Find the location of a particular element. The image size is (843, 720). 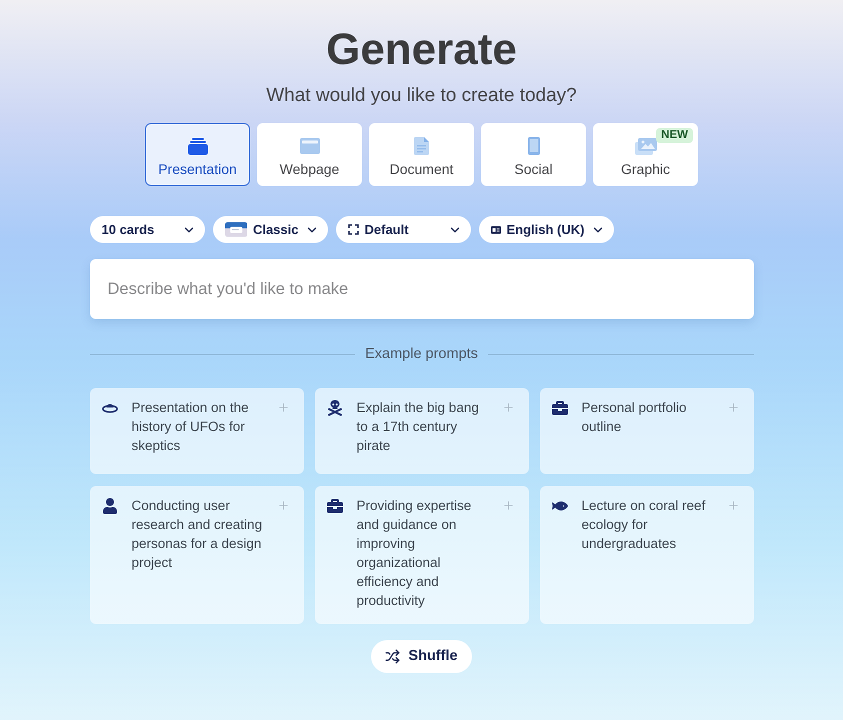

content-type-tab: NEW Graphic is located at coordinates (645, 154).